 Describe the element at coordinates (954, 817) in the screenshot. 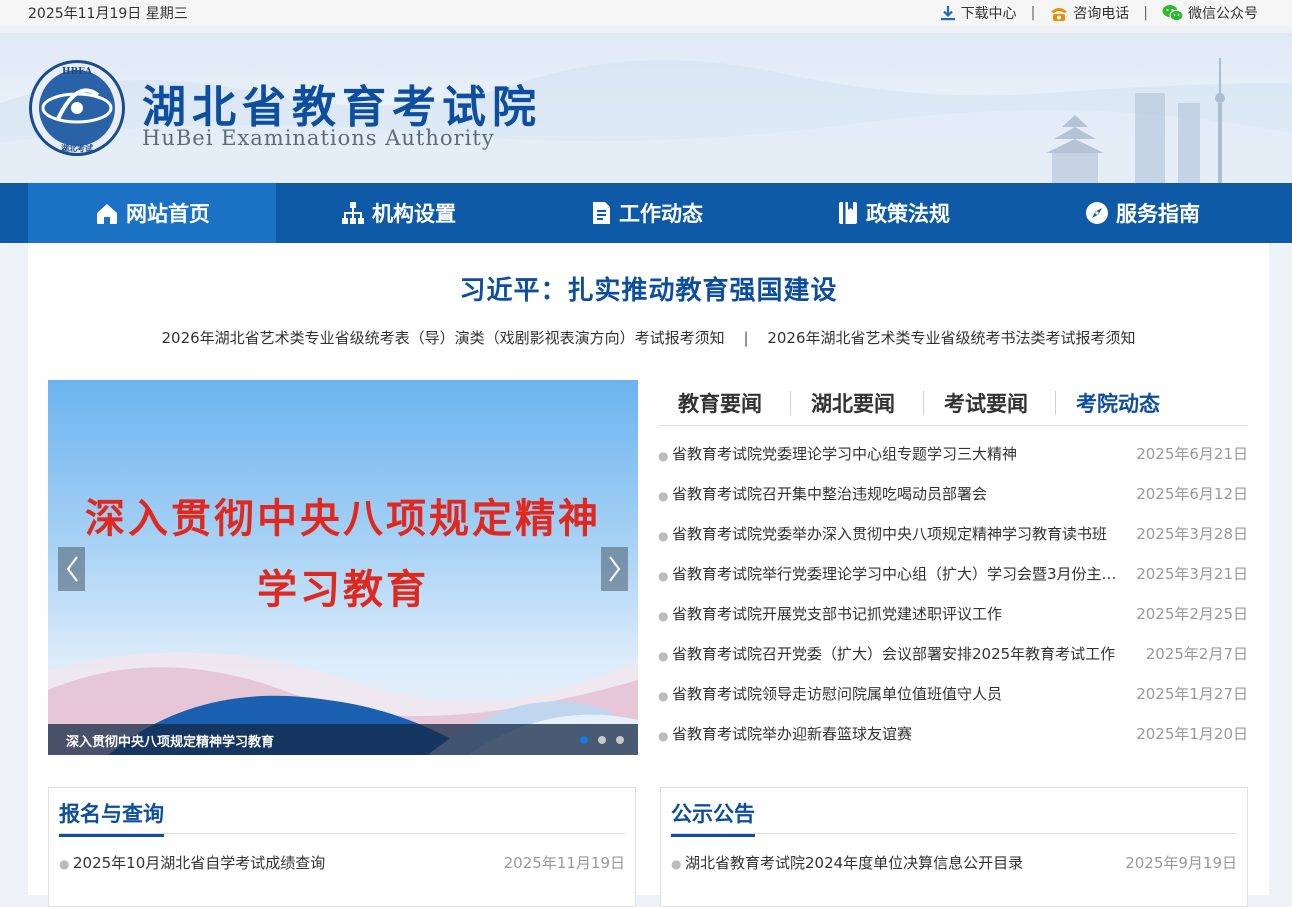

I see `box-header: 公示公告` at that location.